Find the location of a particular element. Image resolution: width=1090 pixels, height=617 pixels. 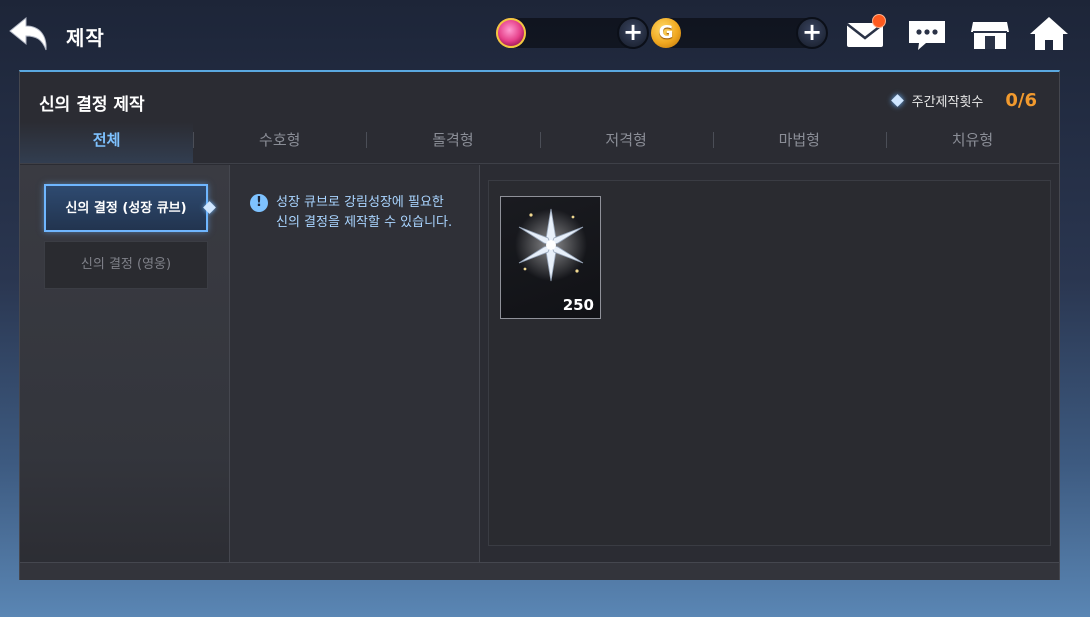

category-hero: 신의 결정 (영웅) is located at coordinates (126, 265).